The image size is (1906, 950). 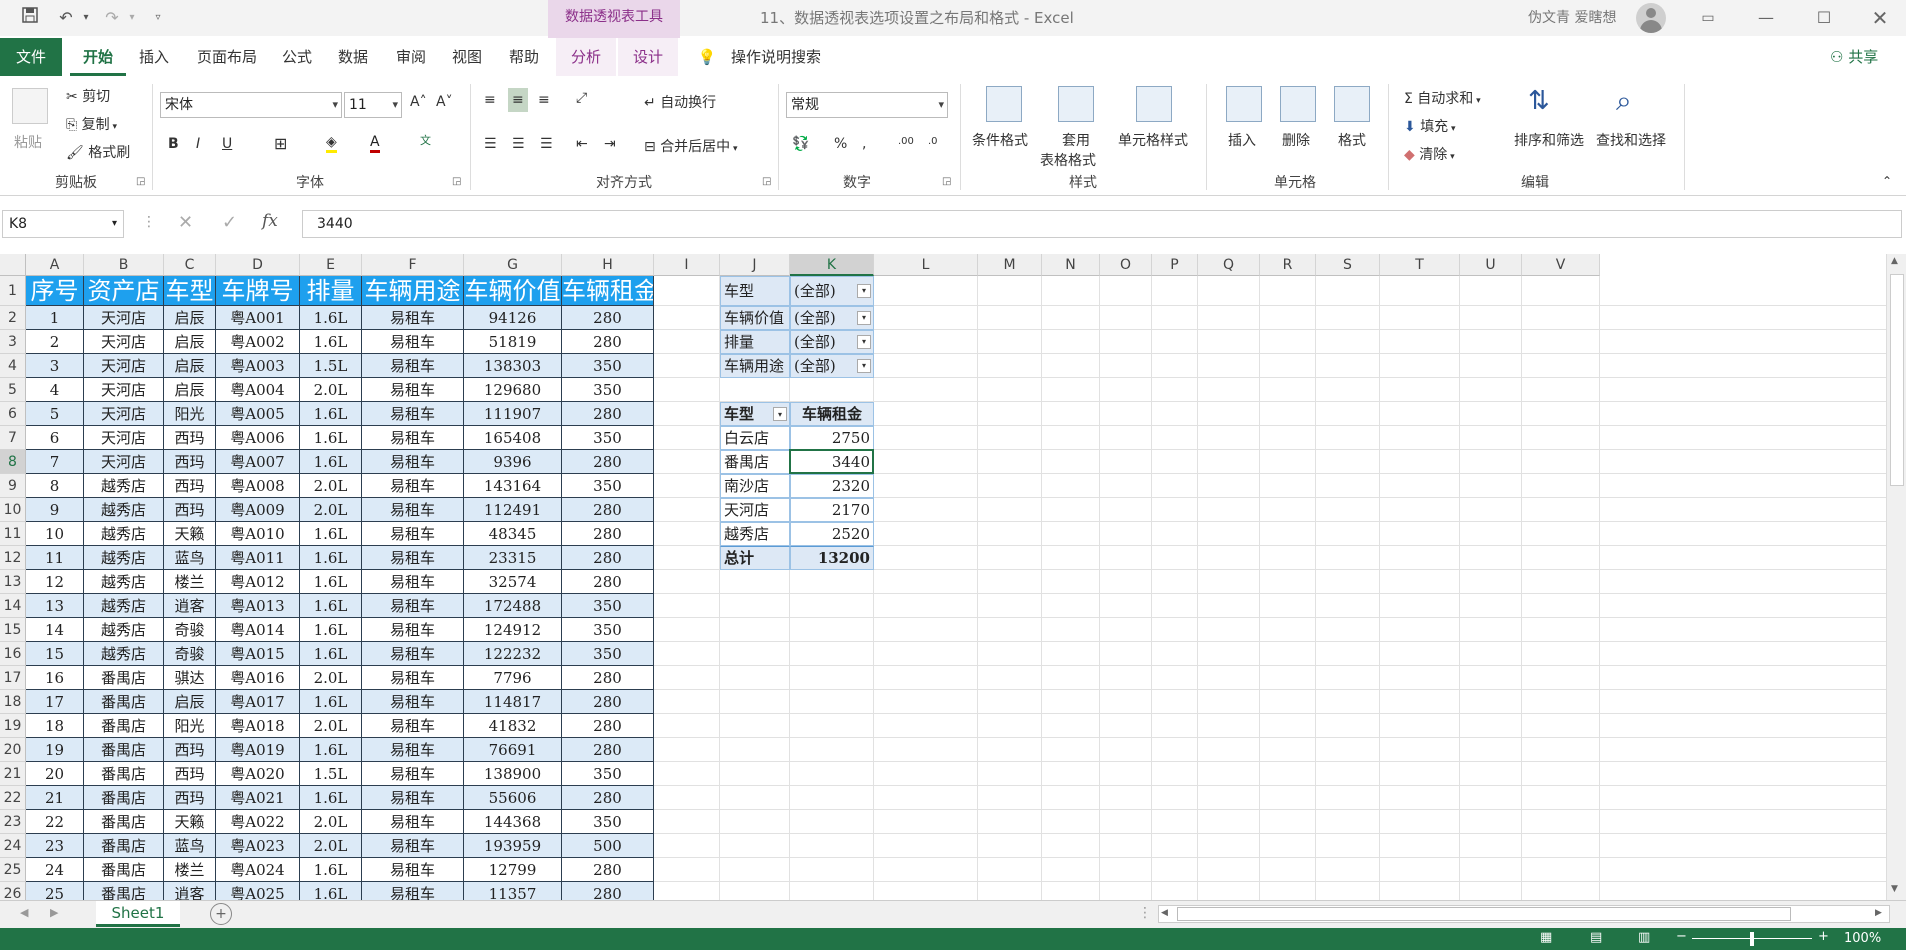 I want to click on row-header: 4, so click(x=13, y=366).